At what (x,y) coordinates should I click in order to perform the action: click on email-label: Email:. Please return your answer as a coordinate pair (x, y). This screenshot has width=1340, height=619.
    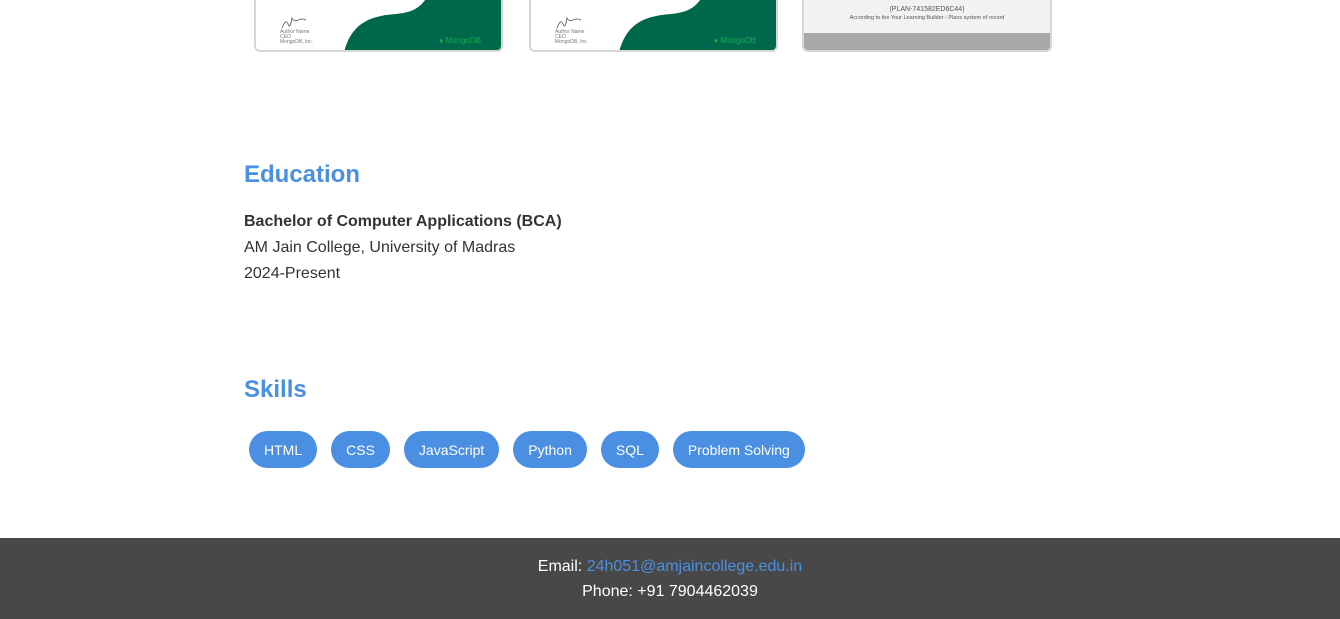
    Looking at the image, I should click on (560, 566).